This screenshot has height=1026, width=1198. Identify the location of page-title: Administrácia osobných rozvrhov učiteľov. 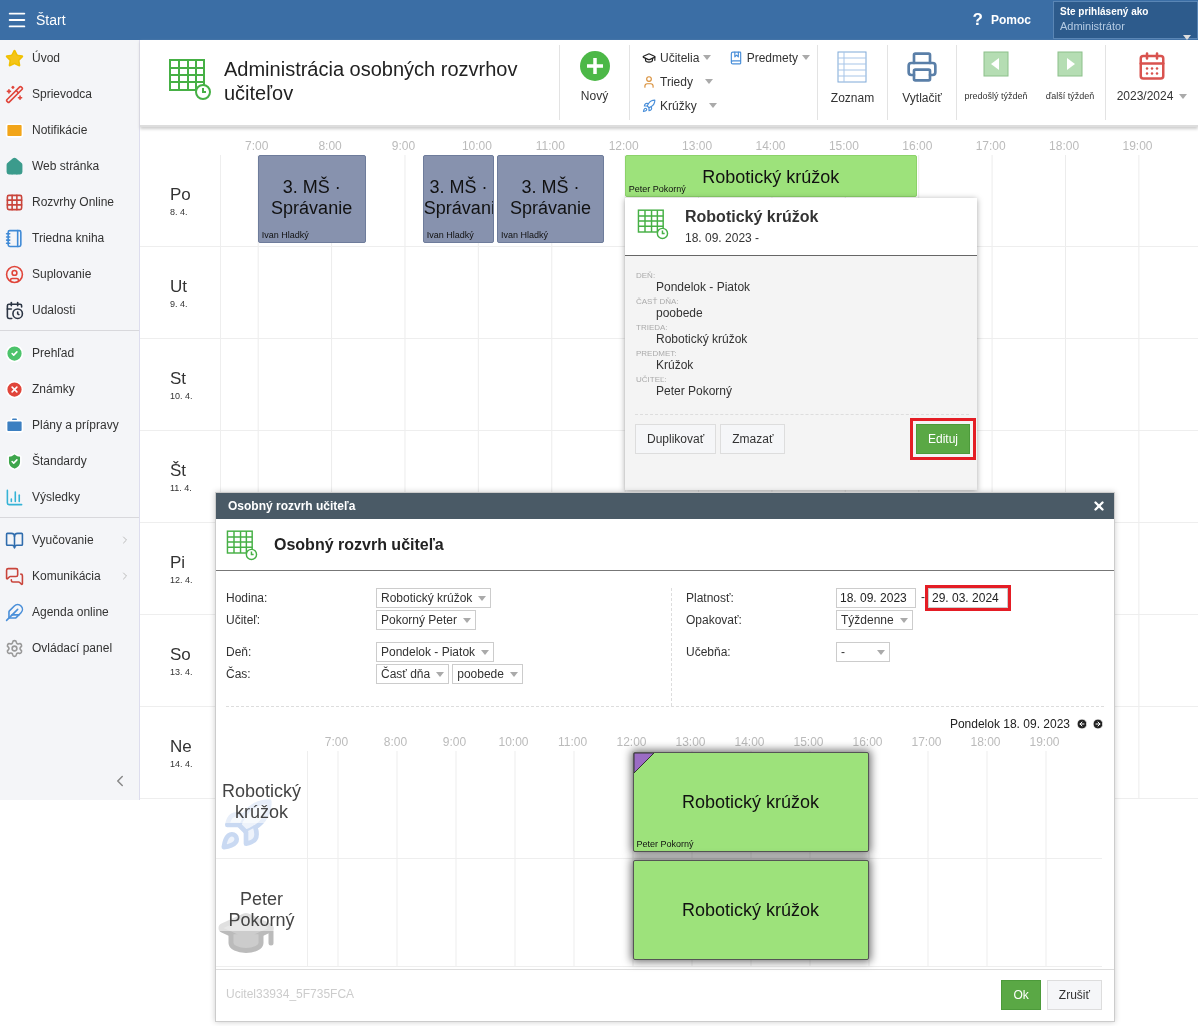
(371, 81).